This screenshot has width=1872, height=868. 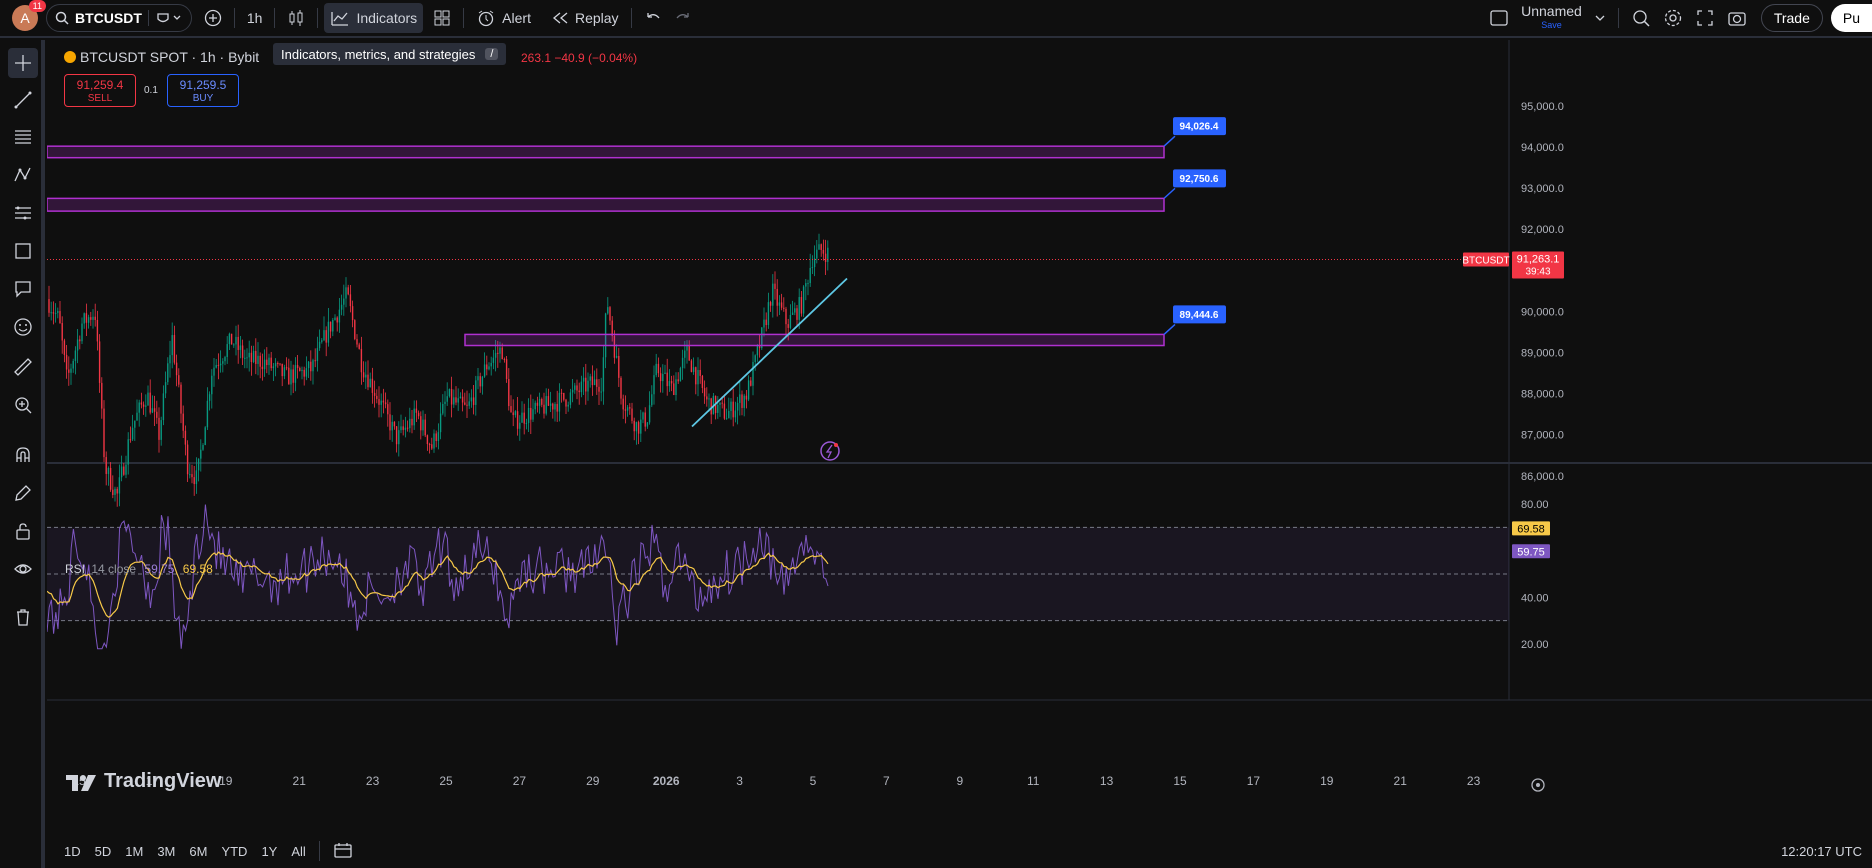 I want to click on lock-tool, so click(x=23, y=531).